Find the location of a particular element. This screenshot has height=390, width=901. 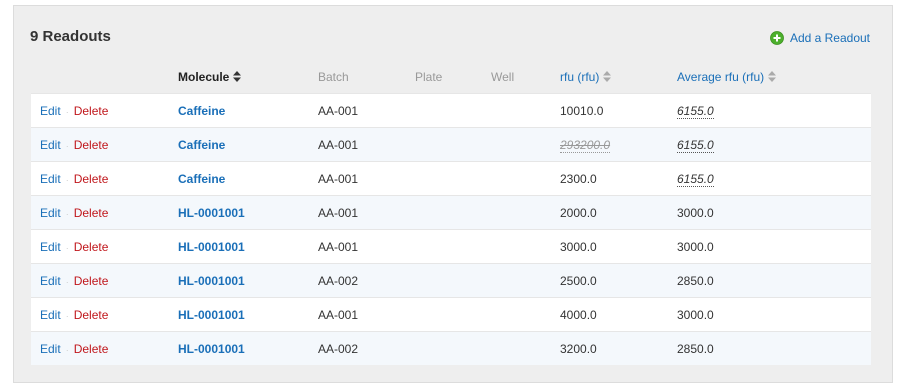

column-header-plate: Plate is located at coordinates (453, 77).